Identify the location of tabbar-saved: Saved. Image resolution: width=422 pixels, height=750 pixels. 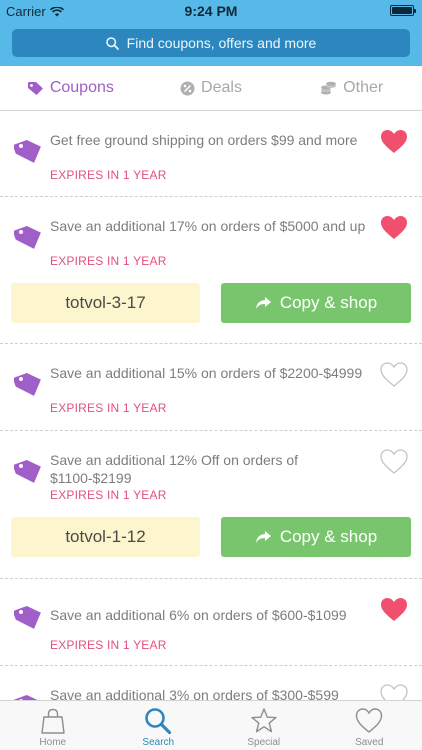
(369, 725).